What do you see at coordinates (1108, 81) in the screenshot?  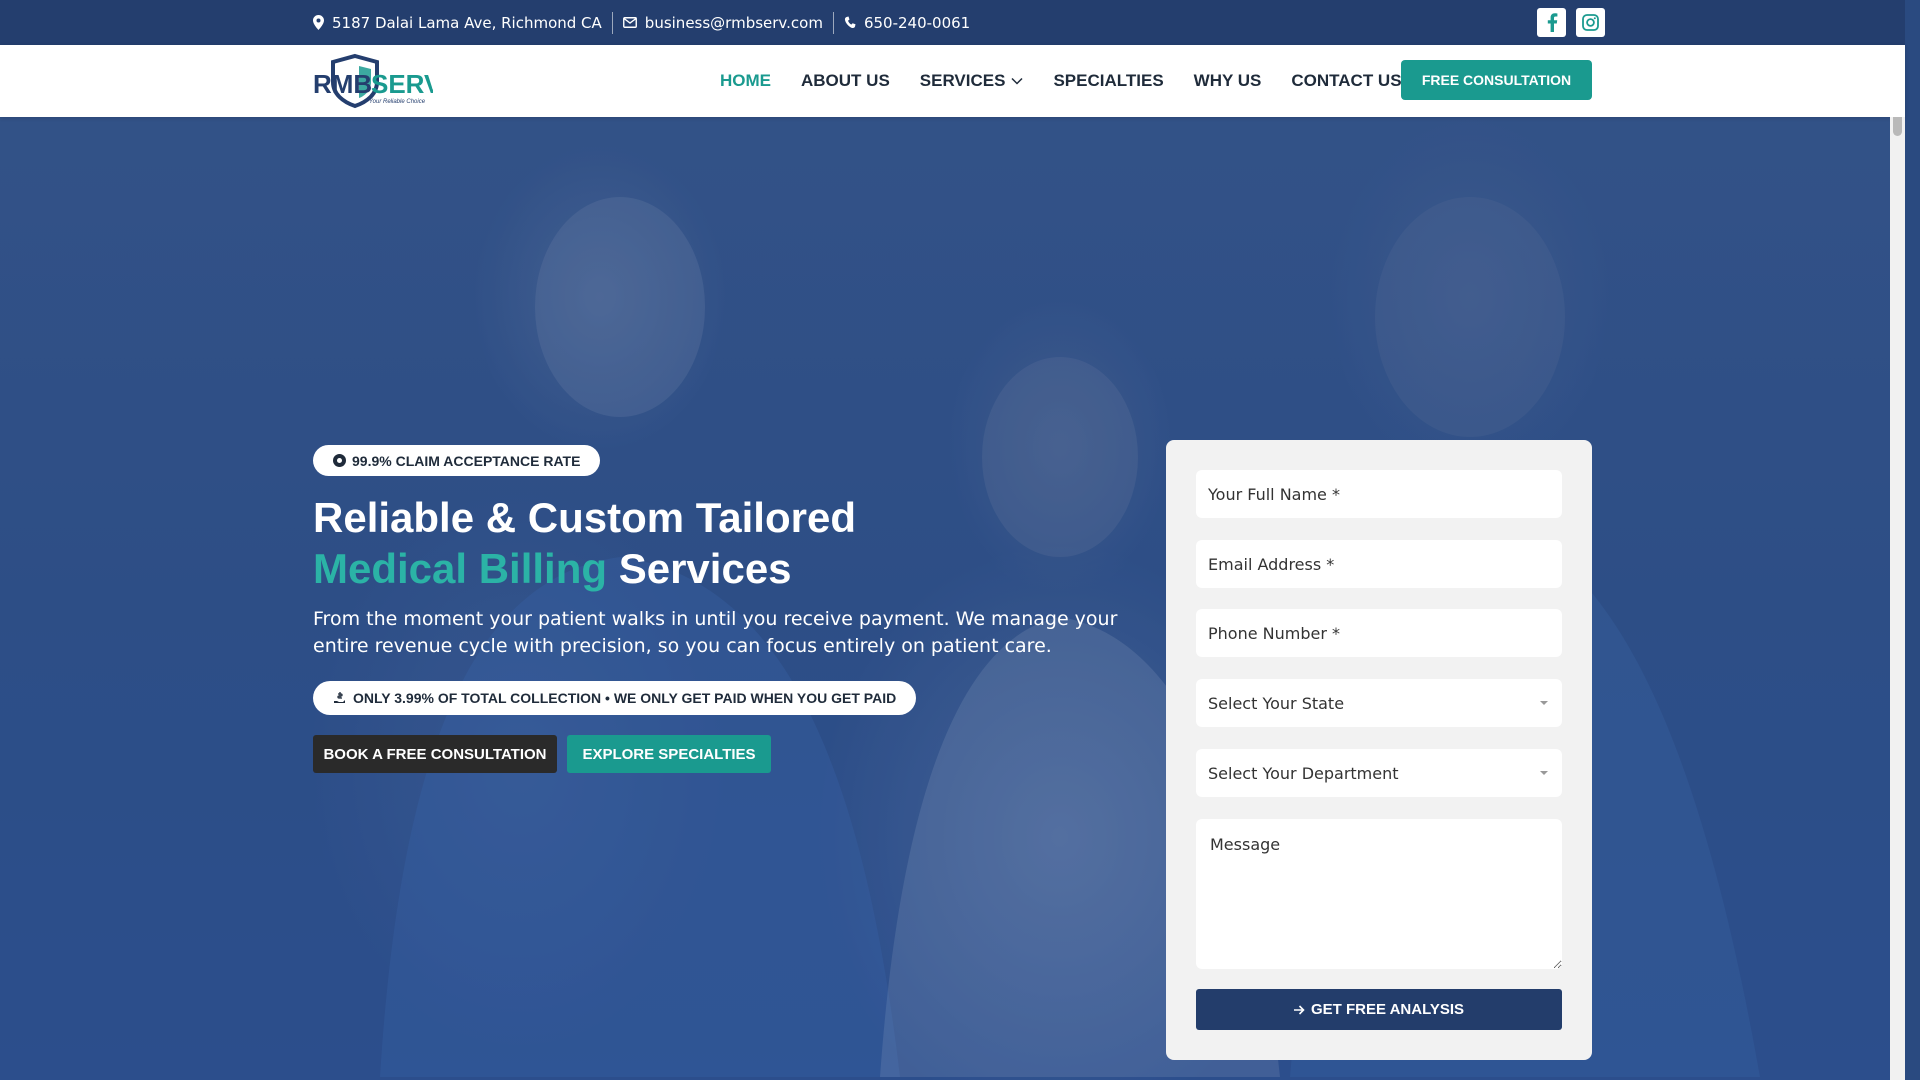 I see `nav-specialties: SPECIALTIES` at bounding box center [1108, 81].